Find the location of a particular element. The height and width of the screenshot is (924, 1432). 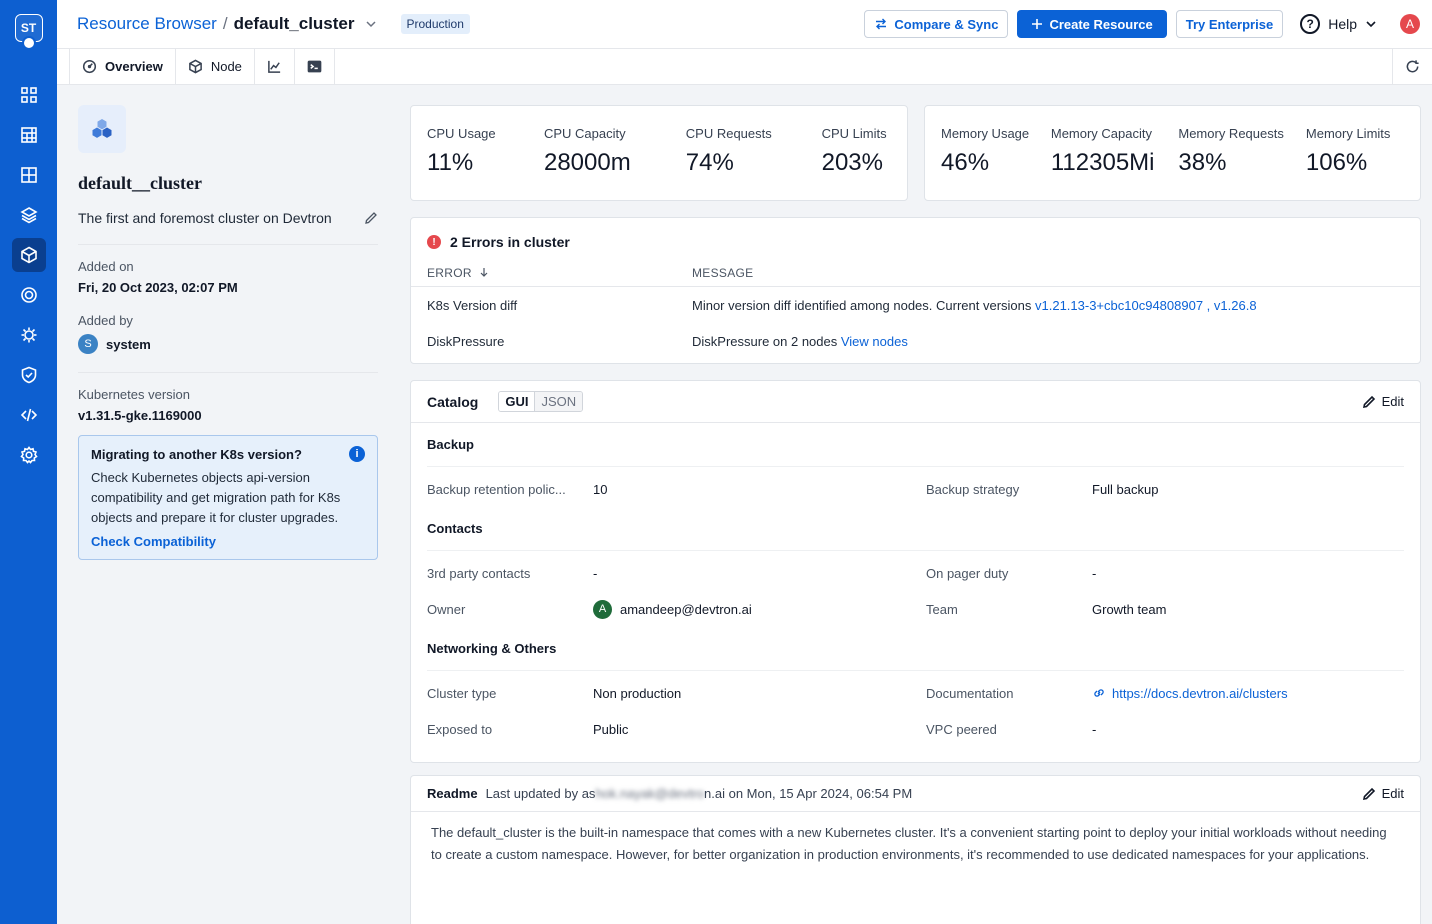

error-column-header: ERROR is located at coordinates (559, 273).